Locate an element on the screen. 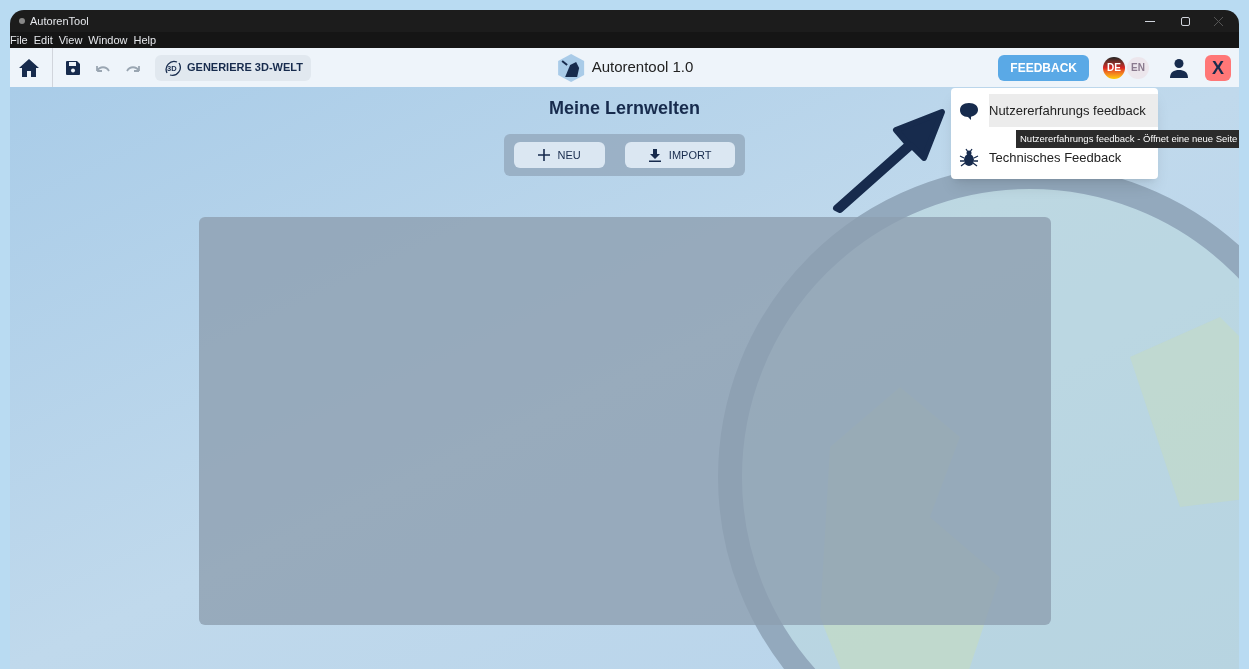  speech-bubble-icon is located at coordinates (969, 110).